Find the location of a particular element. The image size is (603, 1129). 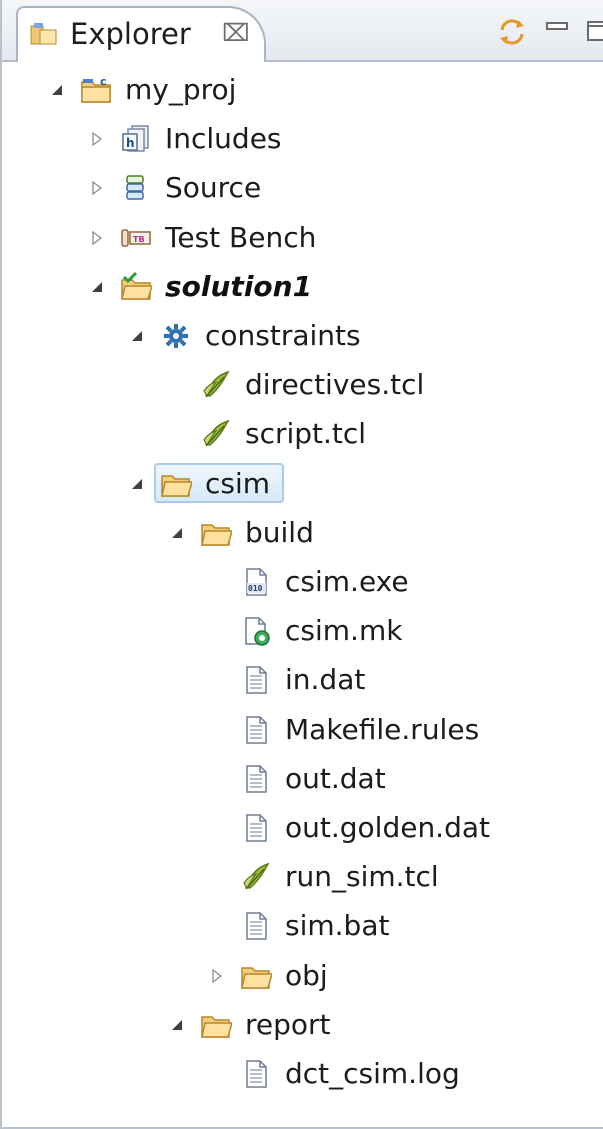

tree-item-label: Source is located at coordinates (213, 188).